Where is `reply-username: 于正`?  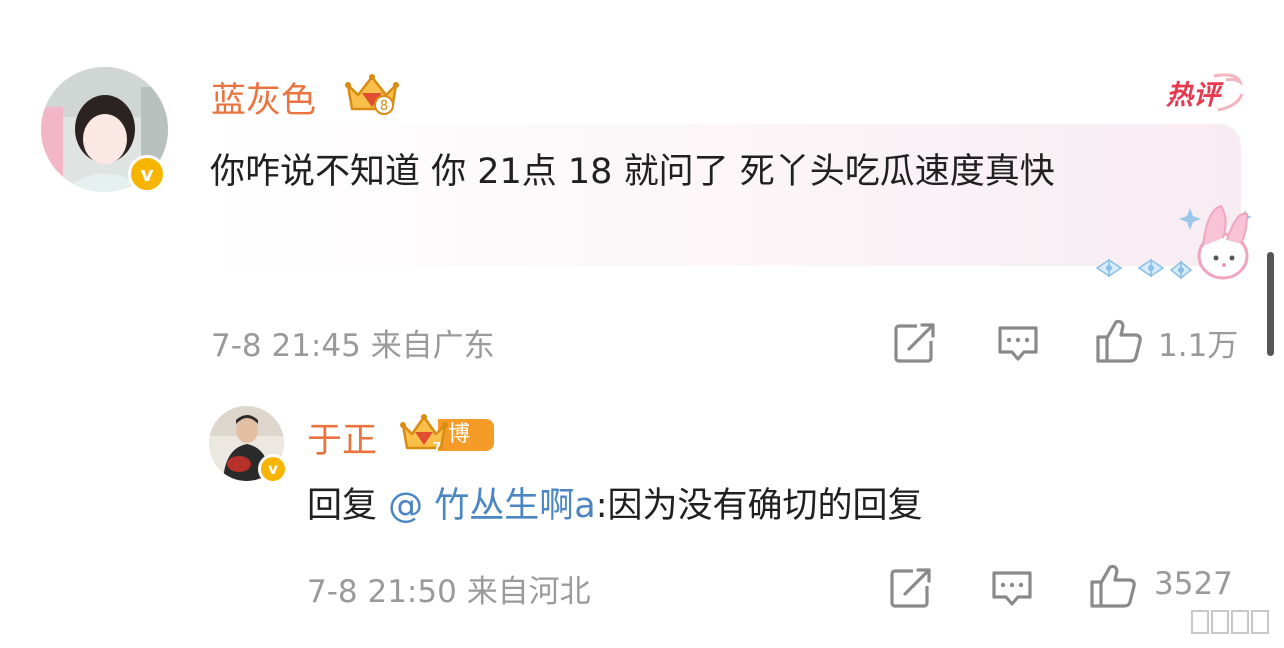
reply-username: 于正 is located at coordinates (342, 437).